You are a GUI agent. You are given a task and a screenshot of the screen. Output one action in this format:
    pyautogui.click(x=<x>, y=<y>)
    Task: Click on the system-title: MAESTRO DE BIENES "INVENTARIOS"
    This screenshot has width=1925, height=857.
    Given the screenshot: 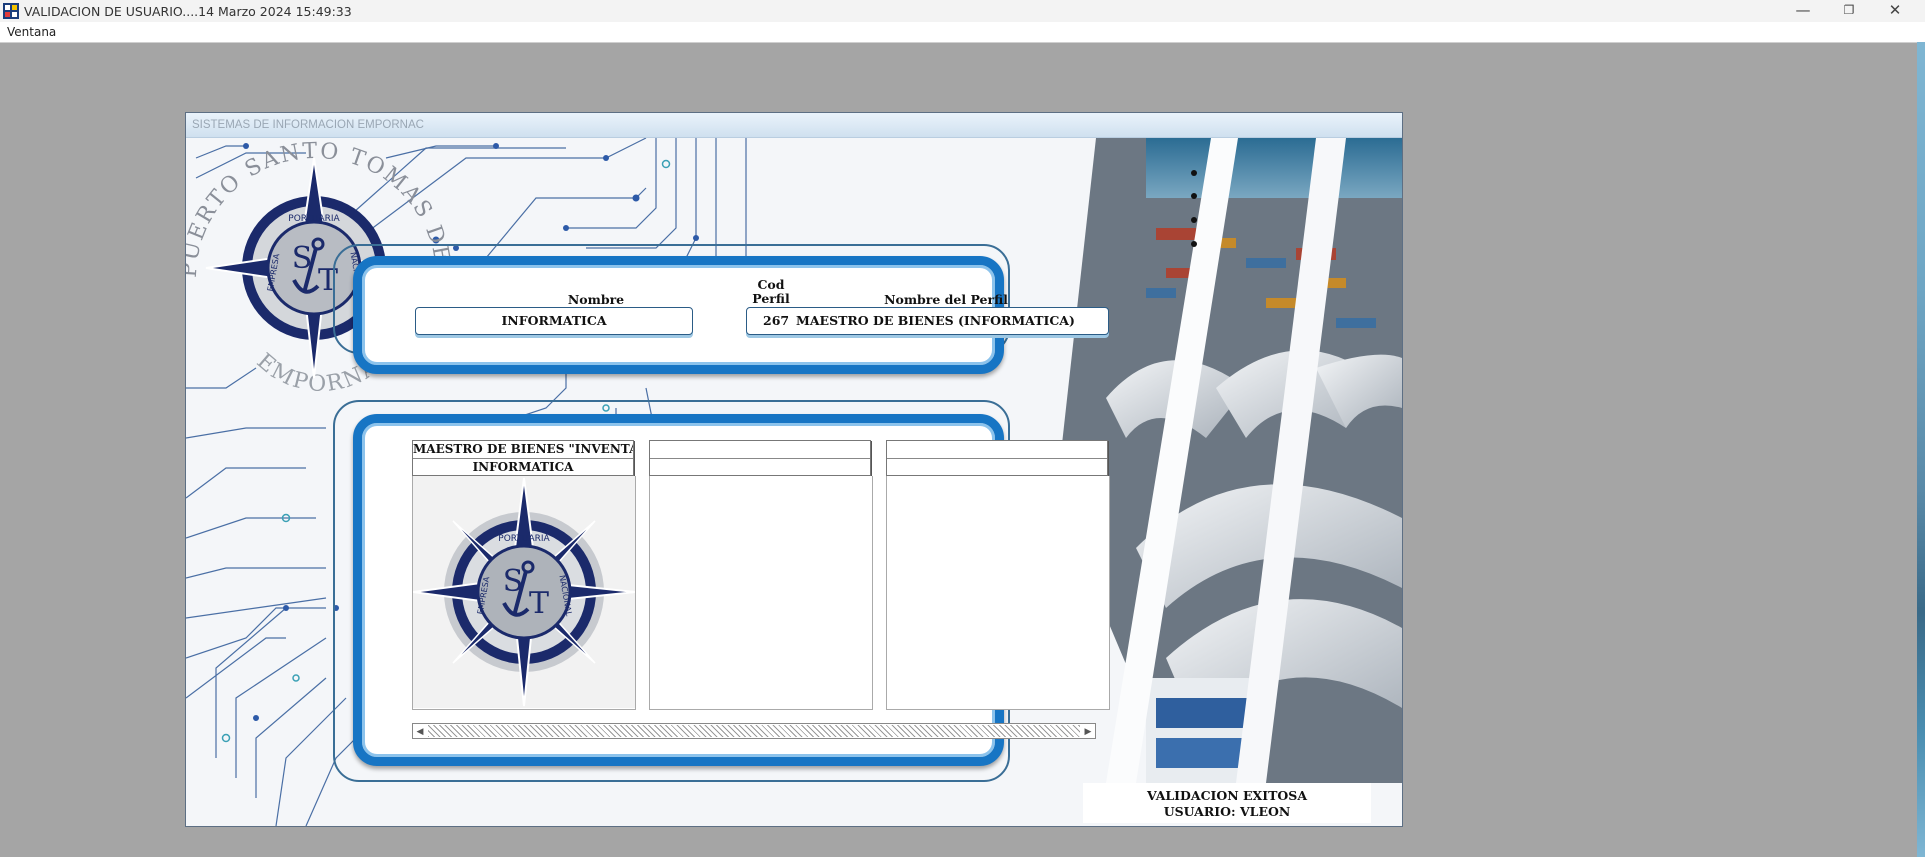 What is the action you would take?
    pyautogui.click(x=523, y=450)
    